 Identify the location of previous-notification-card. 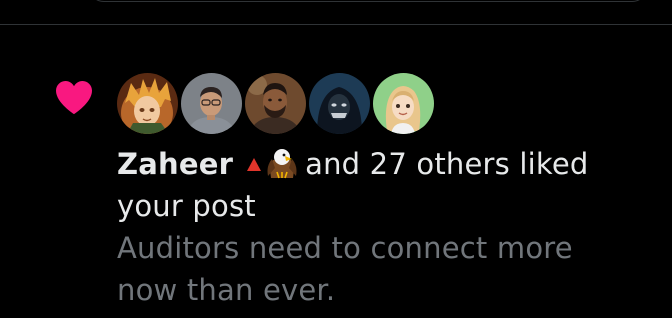
(368, 1).